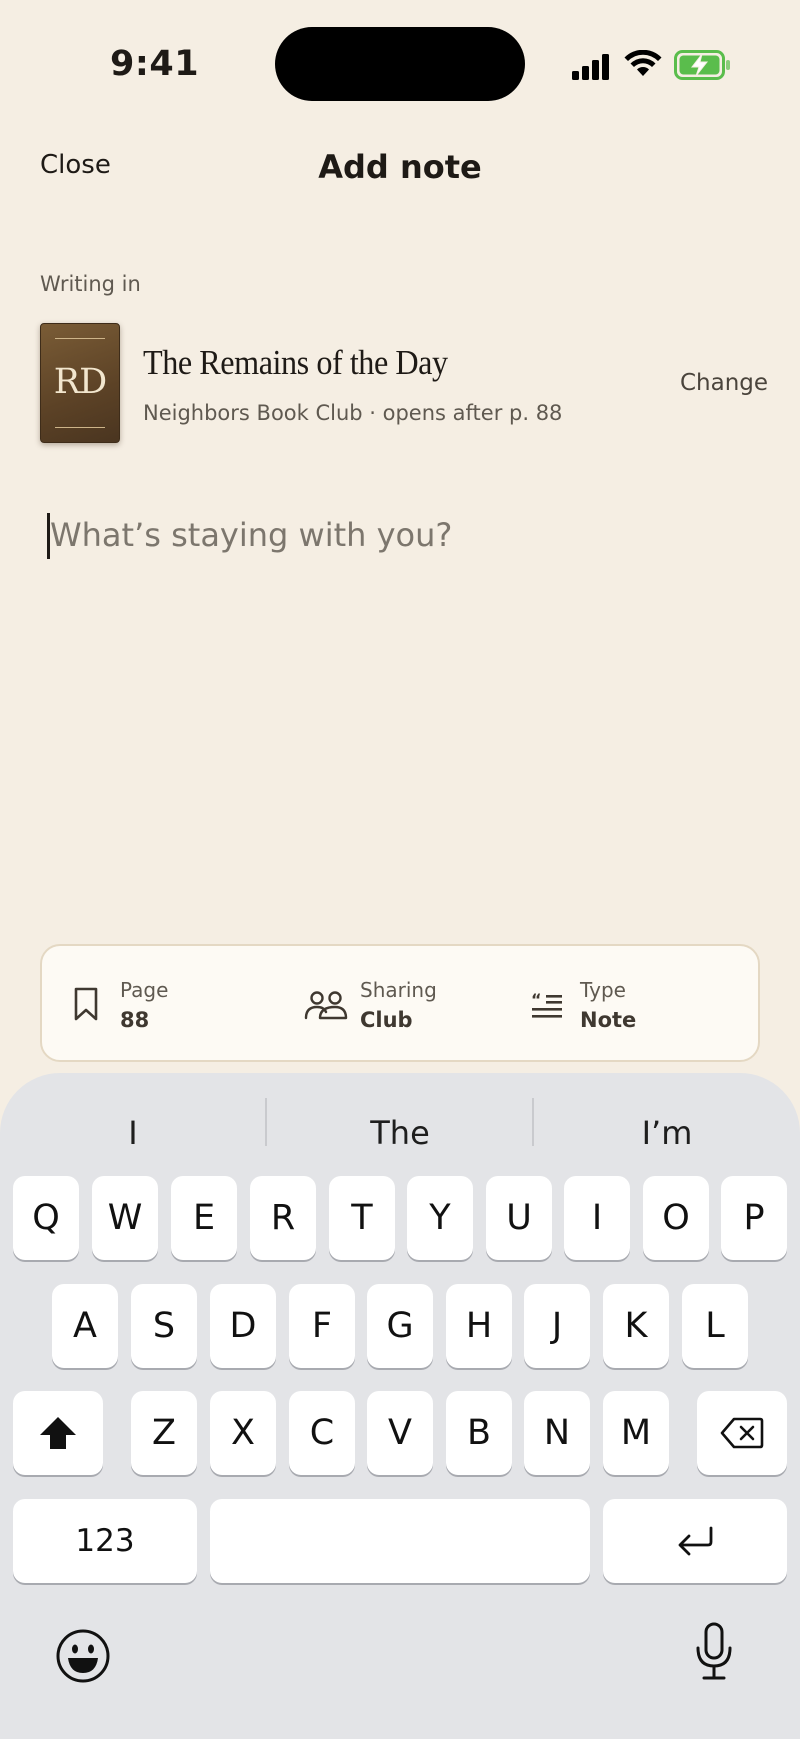 The image size is (800, 1739). I want to click on writing-in-label: Writing in, so click(90, 284).